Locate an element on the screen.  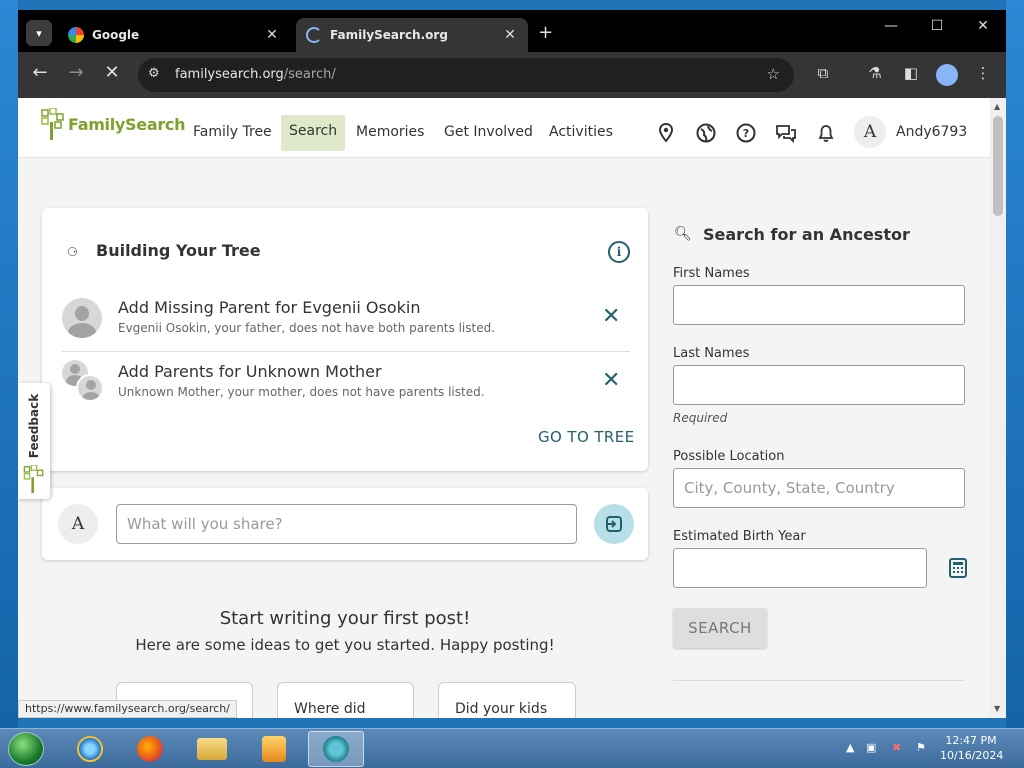
clock-time: 12:47 PM is located at coordinates (971, 740).